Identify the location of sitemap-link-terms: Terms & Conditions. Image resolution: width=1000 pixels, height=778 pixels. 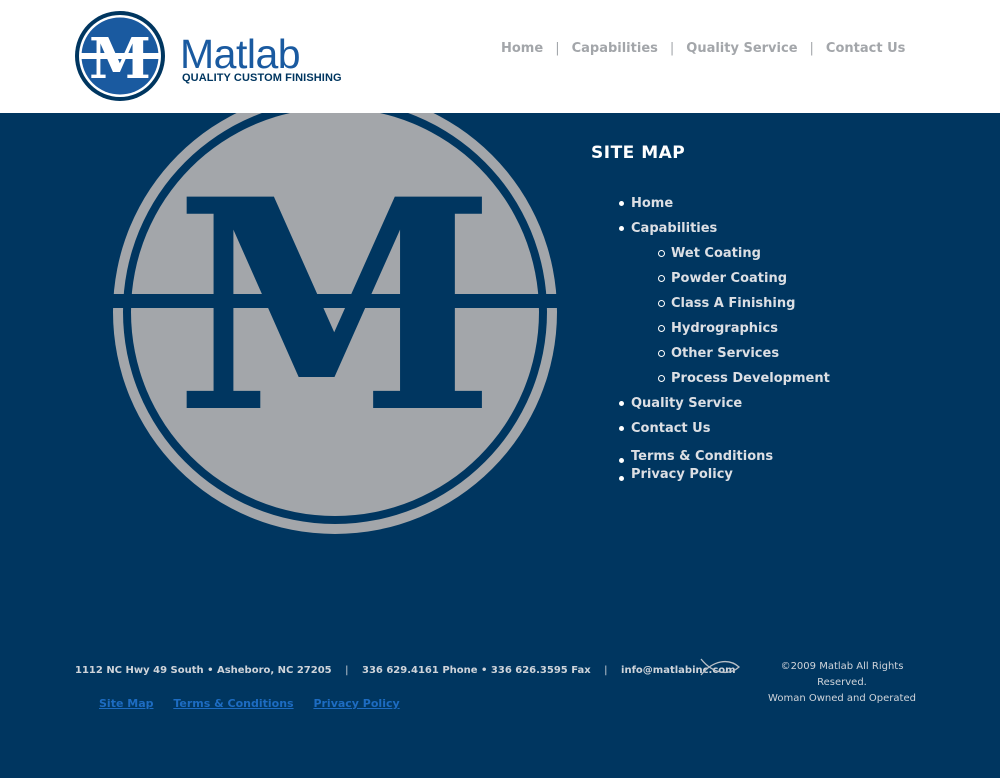
(702, 456).